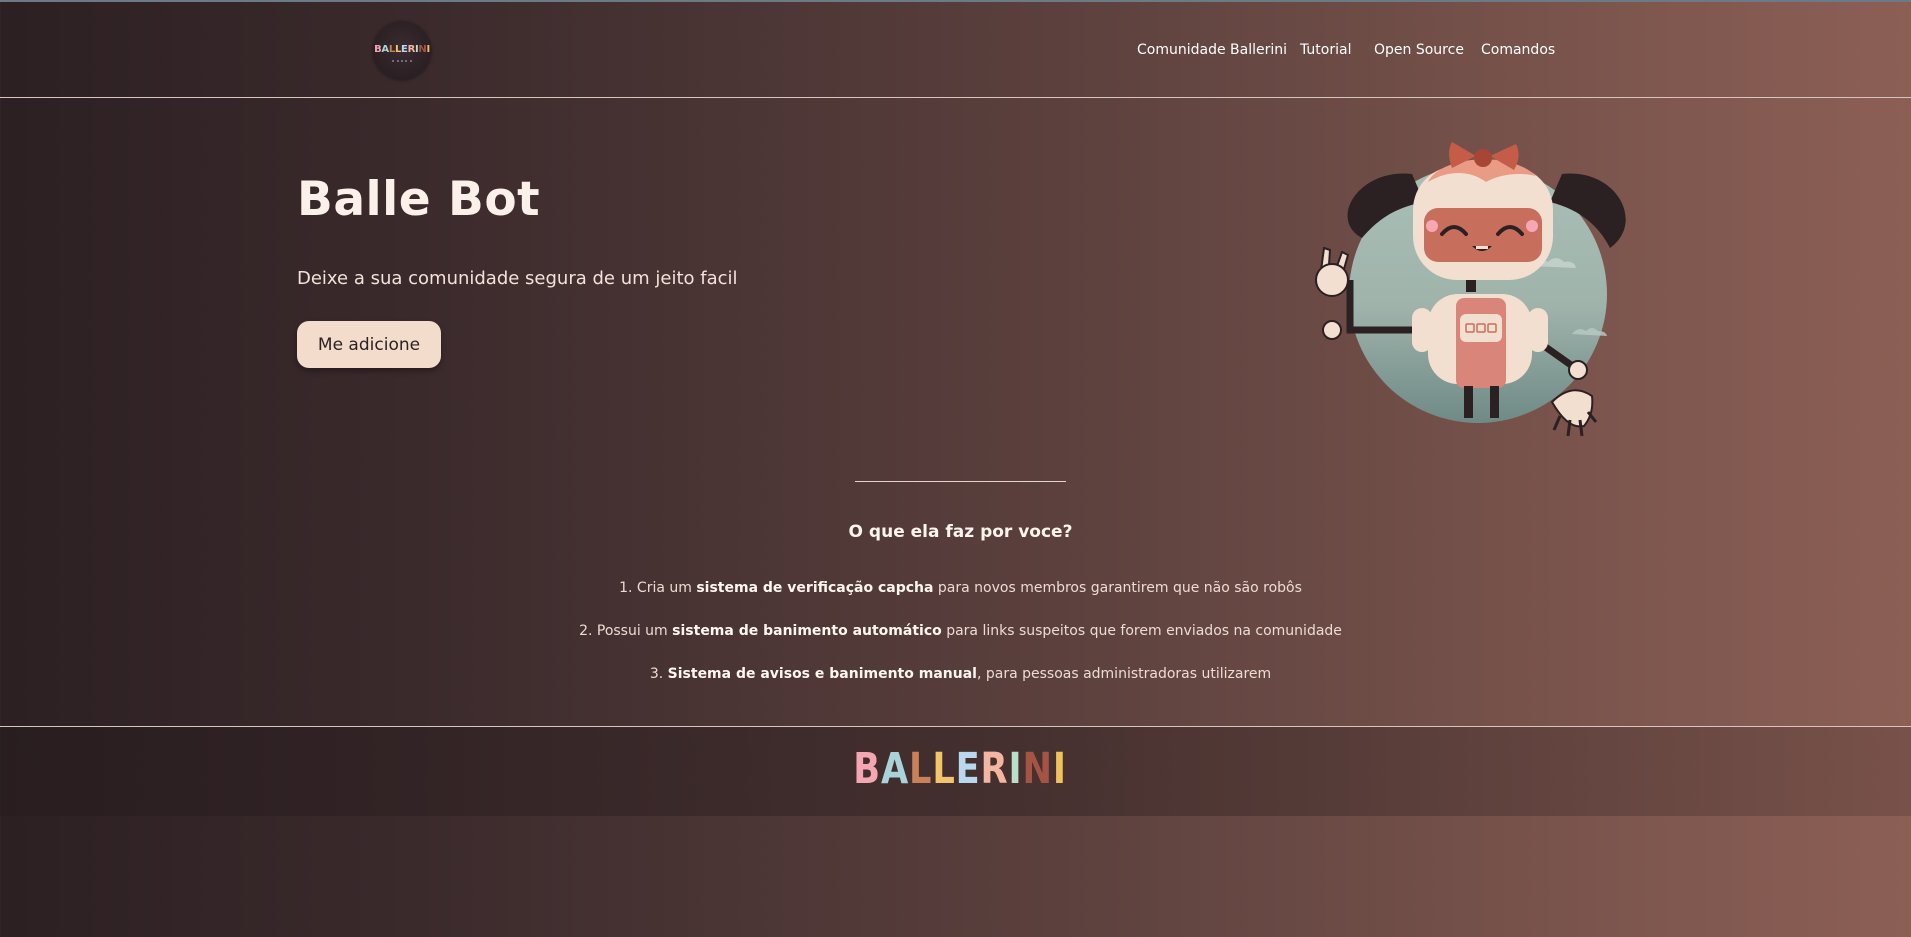  I want to click on feature-number: 2., so click(586, 631).